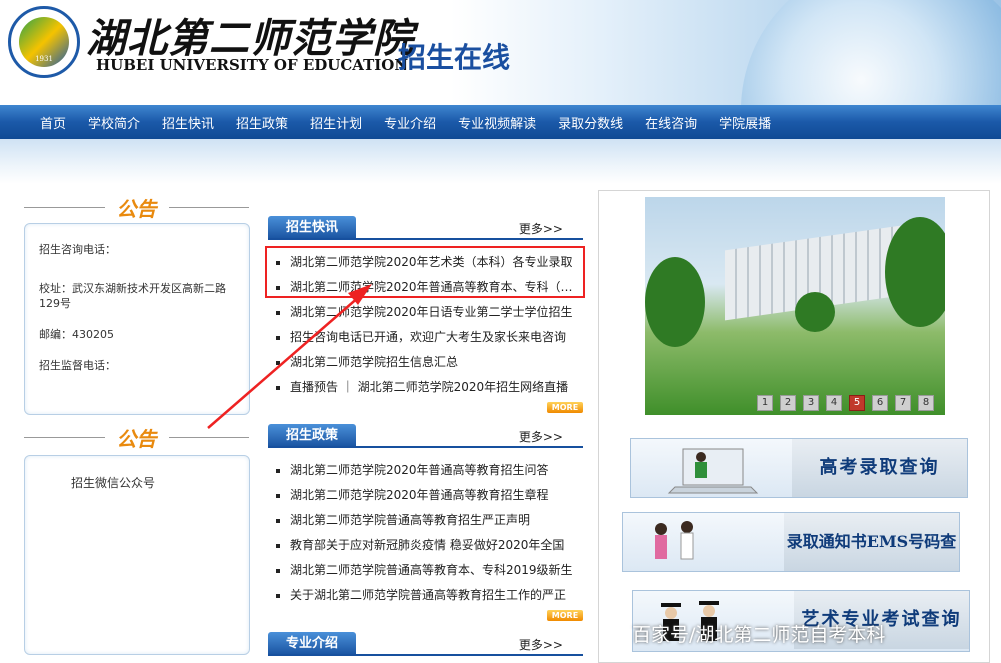 Image resolution: width=1001 pixels, height=663 pixels. What do you see at coordinates (857, 403) in the screenshot?
I see `carousel-page-active: 5` at bounding box center [857, 403].